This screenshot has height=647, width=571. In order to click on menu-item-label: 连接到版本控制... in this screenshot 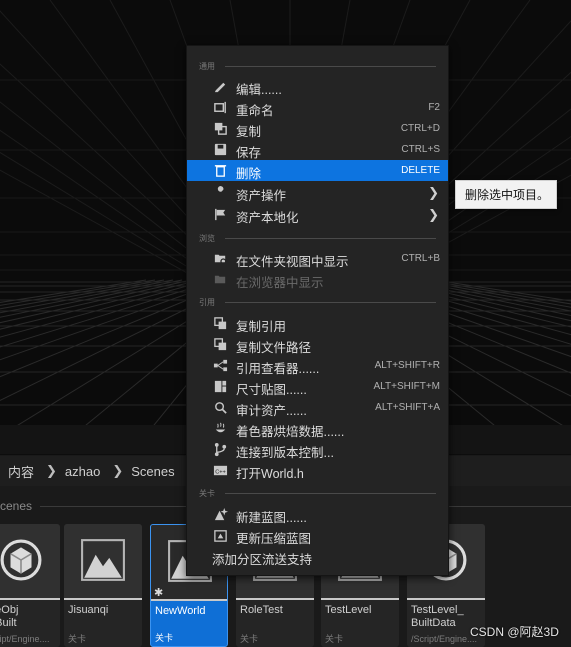, I will do `click(285, 453)`.